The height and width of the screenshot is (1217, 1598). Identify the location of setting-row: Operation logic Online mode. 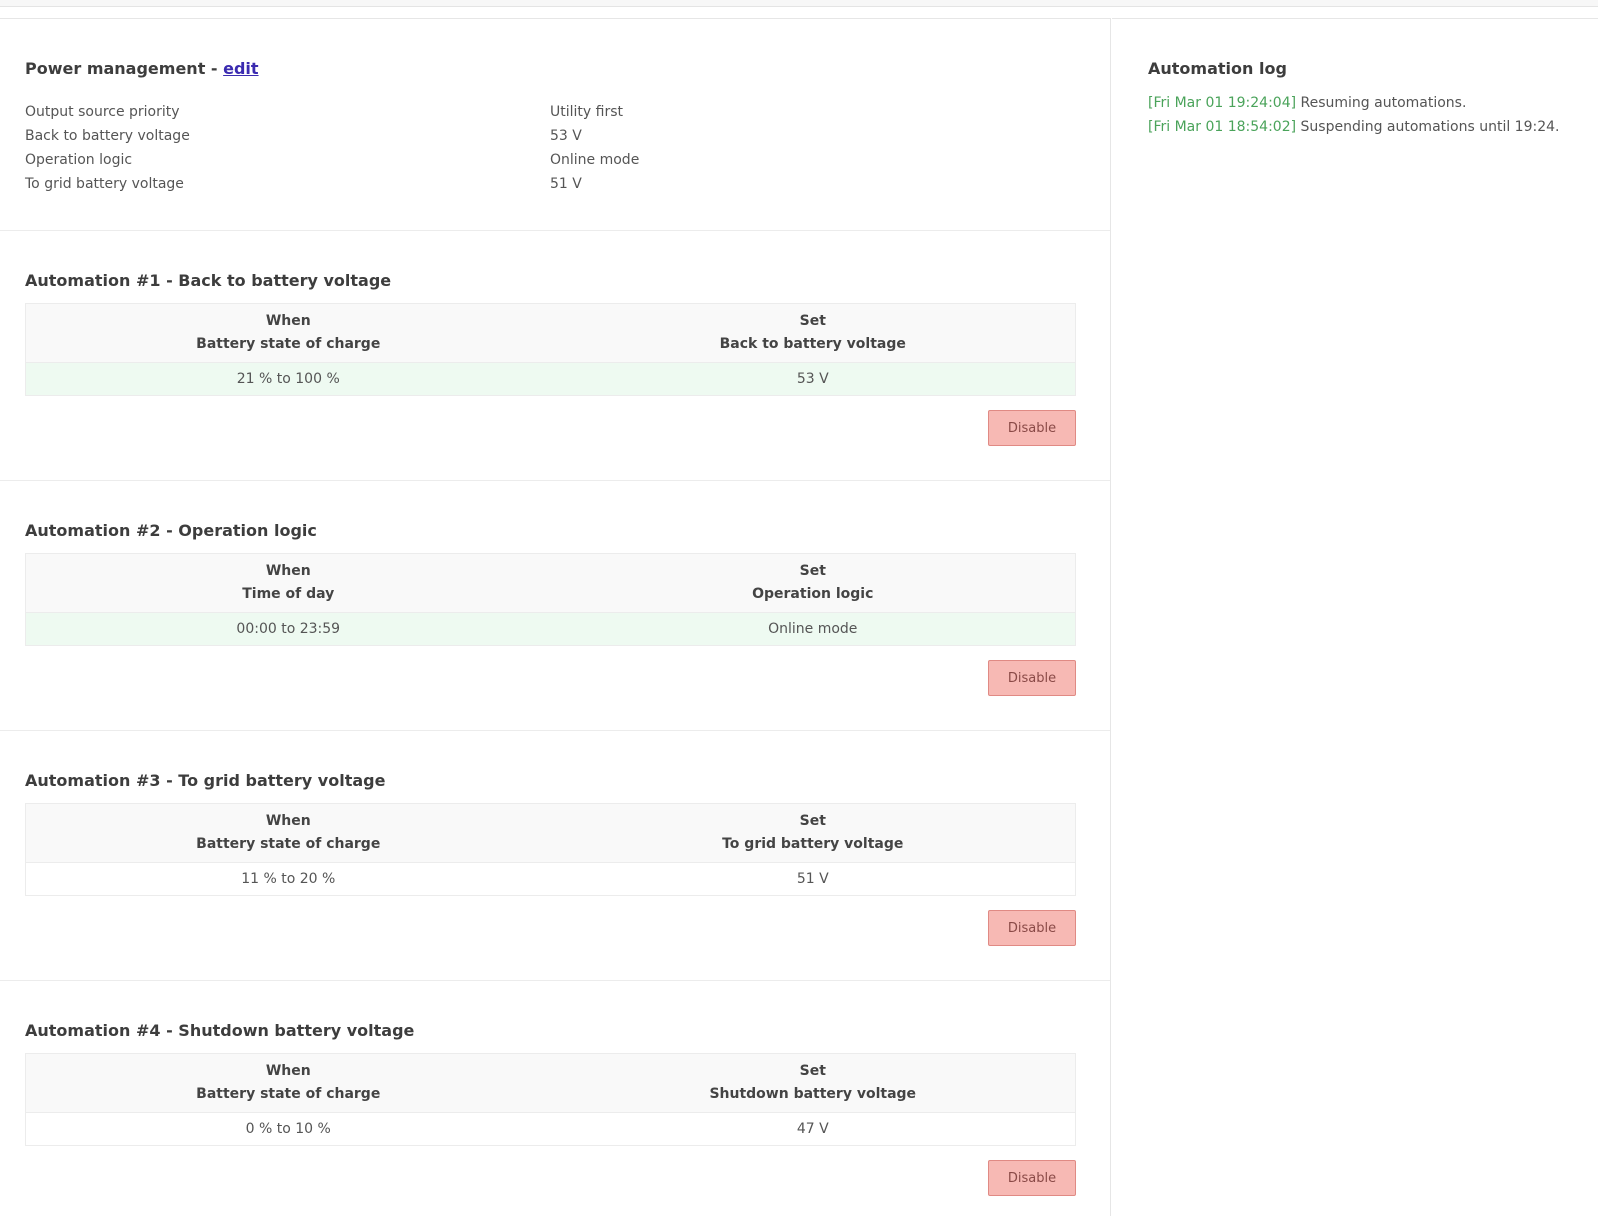
(550, 161).